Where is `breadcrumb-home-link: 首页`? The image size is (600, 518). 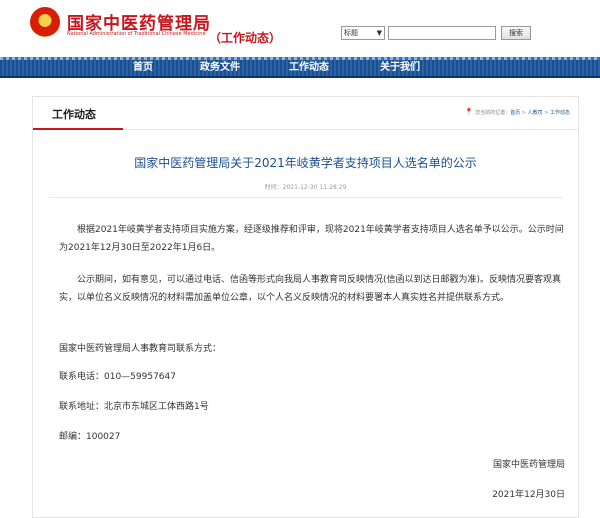 breadcrumb-home-link: 首页 is located at coordinates (515, 113).